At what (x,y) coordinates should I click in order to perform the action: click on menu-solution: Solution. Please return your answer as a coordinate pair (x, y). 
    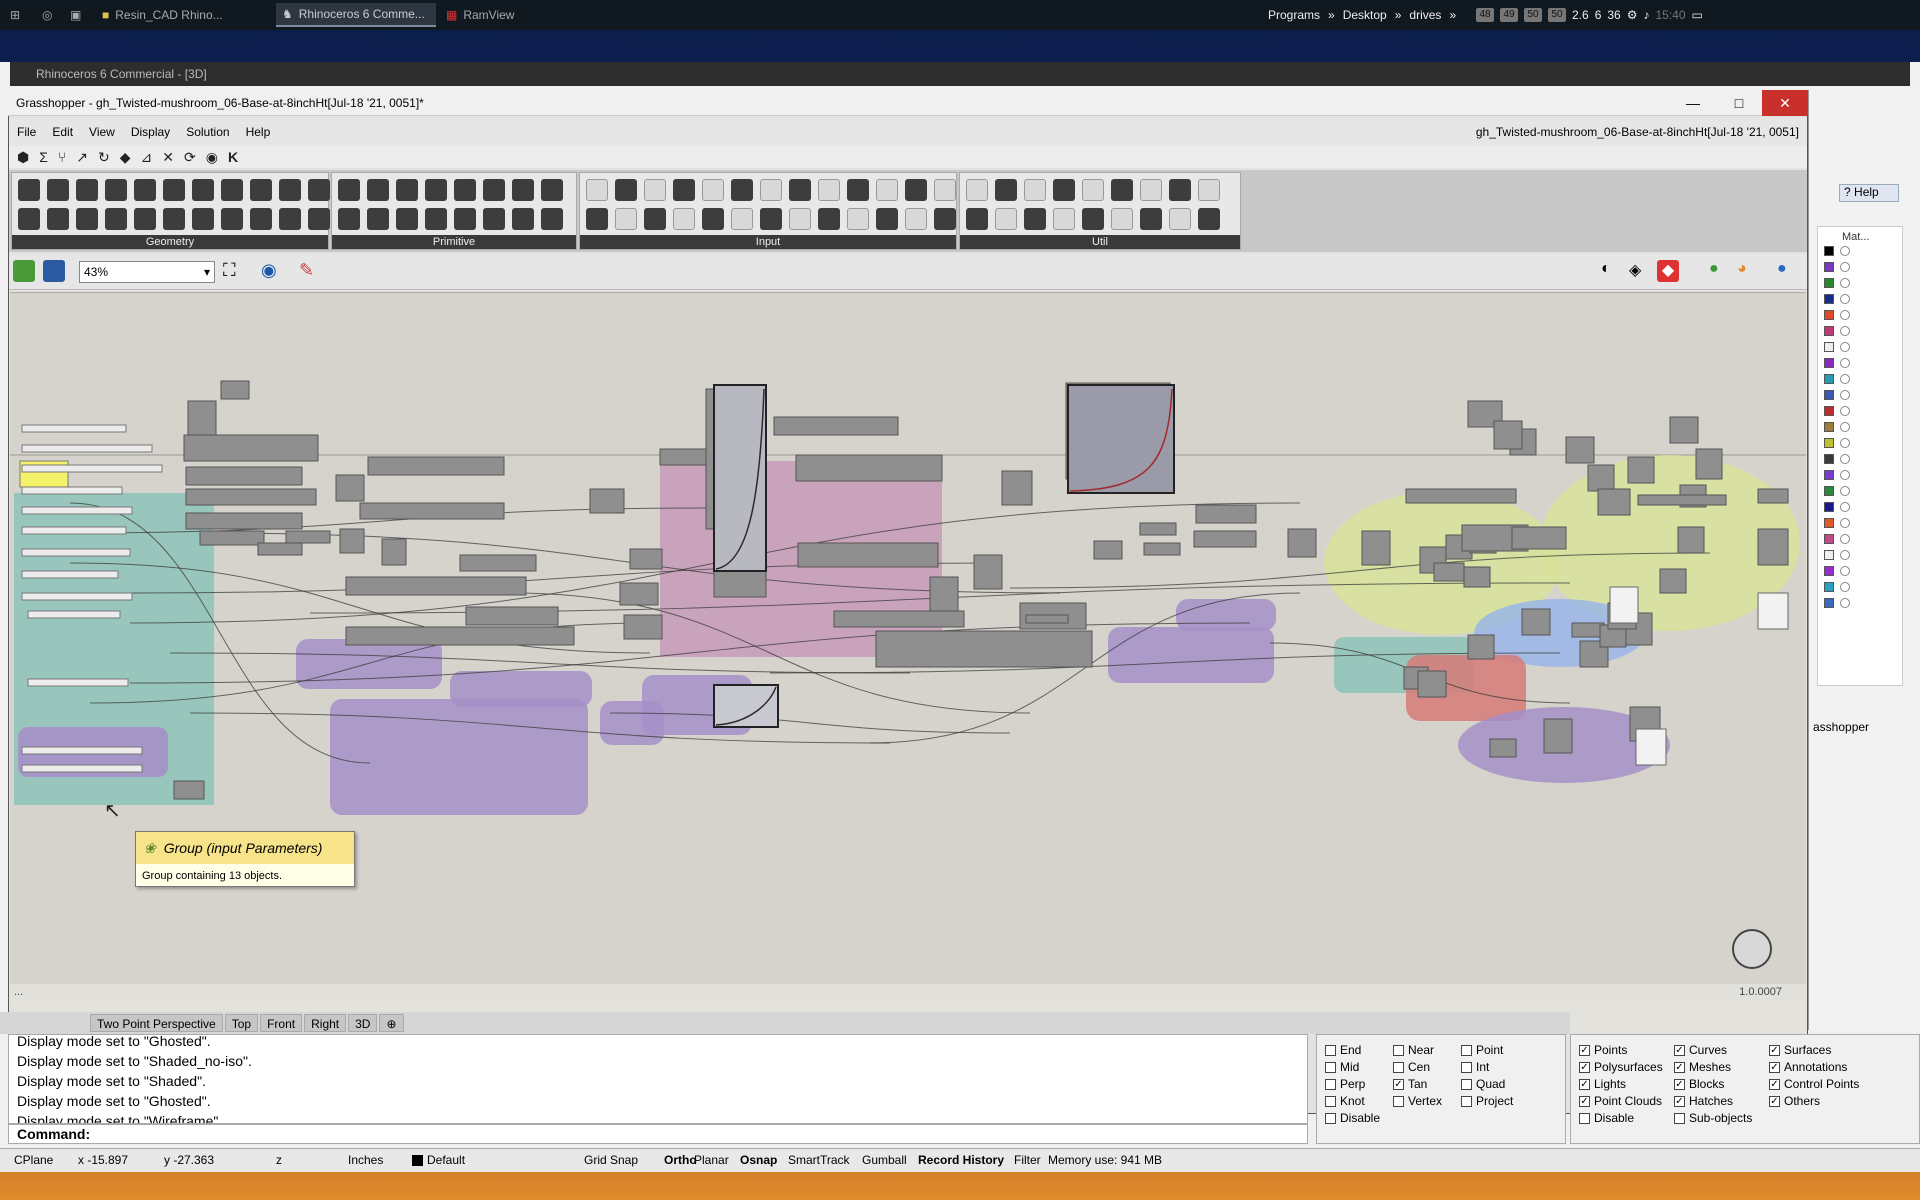
    Looking at the image, I should click on (207, 132).